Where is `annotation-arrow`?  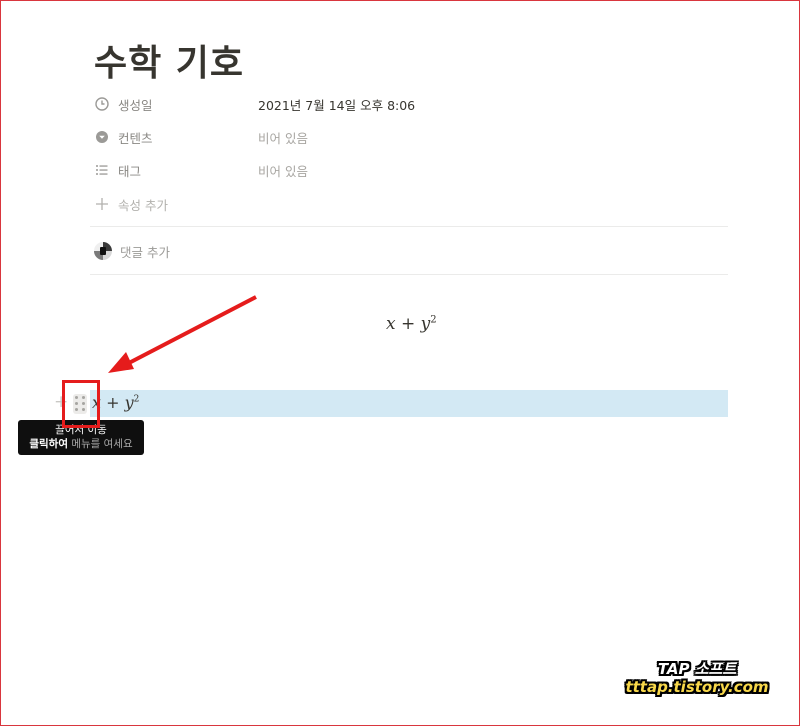
annotation-arrow is located at coordinates (182, 334).